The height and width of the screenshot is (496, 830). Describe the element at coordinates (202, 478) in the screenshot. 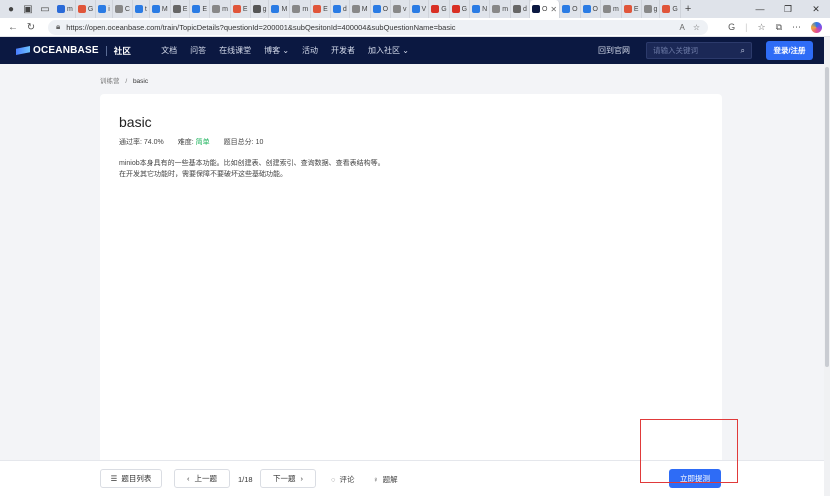

I see `prev-button: ‹ 上一题` at that location.